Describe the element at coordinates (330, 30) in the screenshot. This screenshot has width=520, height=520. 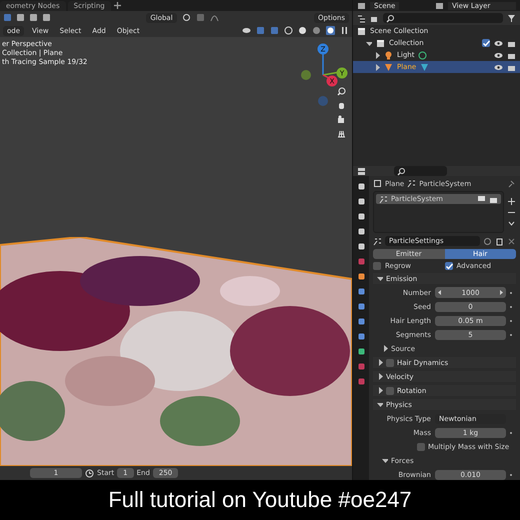
I see `rendered-shading-icon` at that location.